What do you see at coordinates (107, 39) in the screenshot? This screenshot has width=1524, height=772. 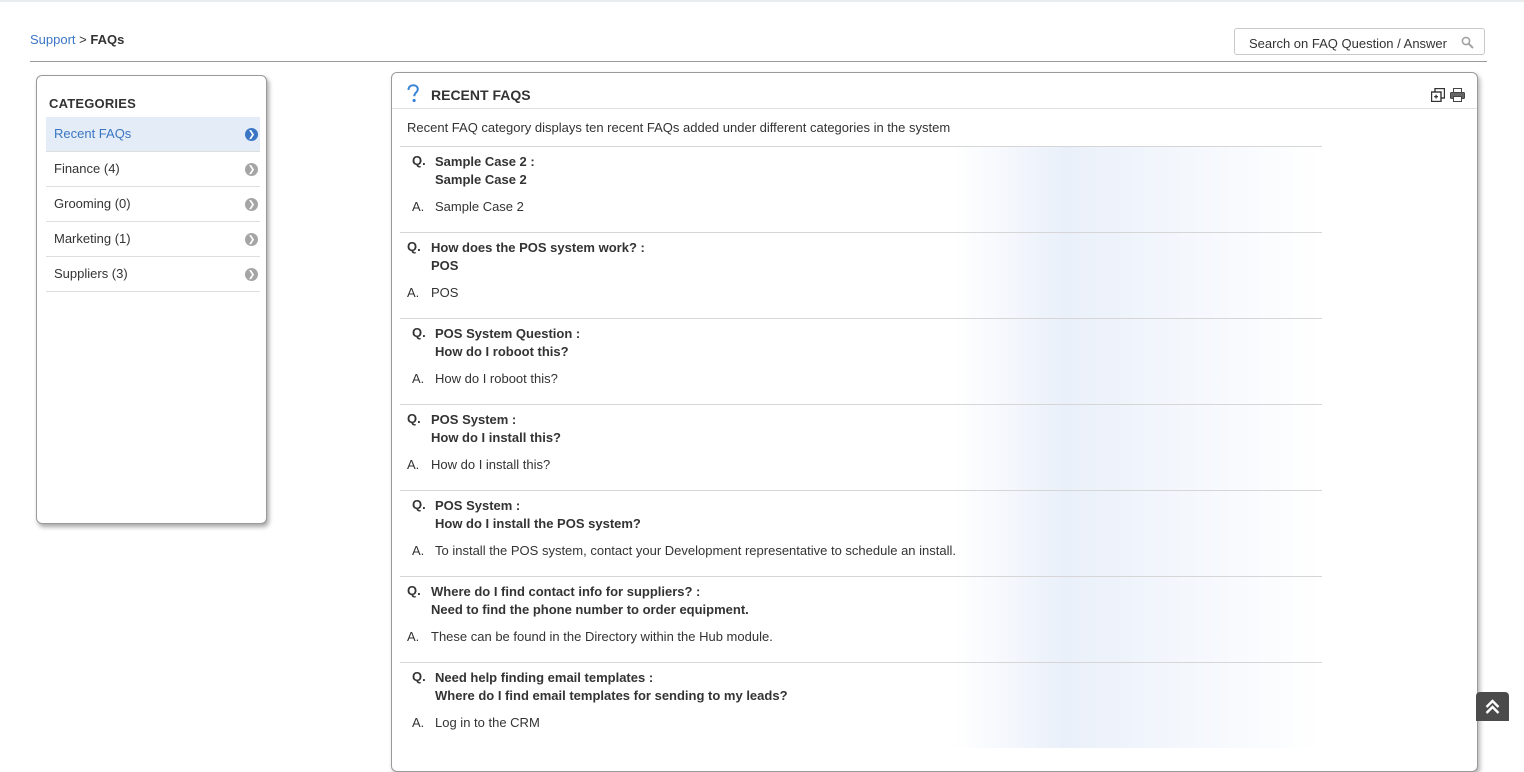 I see `breadcrumb-current: FAQs` at bounding box center [107, 39].